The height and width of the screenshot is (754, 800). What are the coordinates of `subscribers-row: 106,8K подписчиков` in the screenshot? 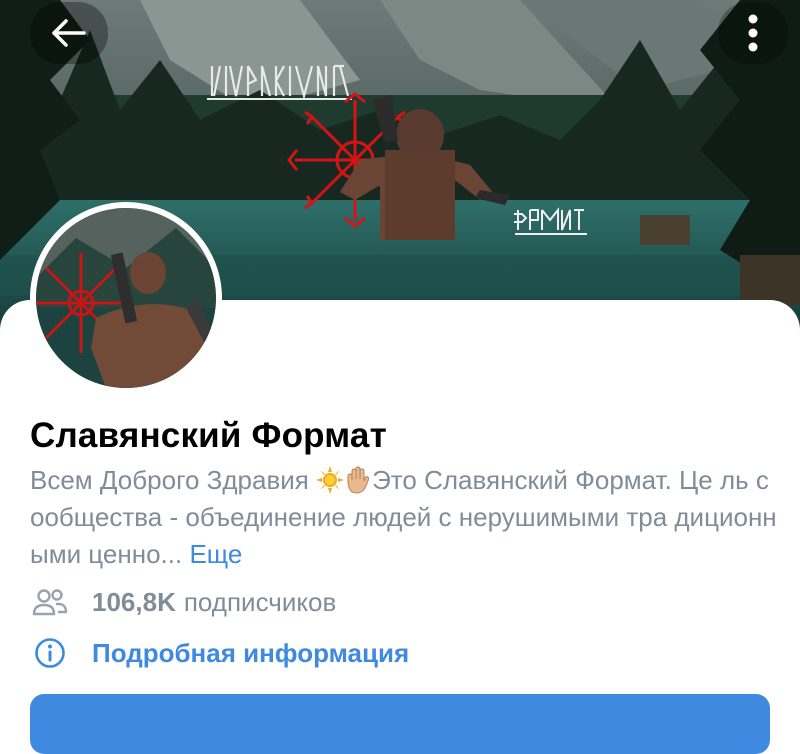 It's located at (183, 602).